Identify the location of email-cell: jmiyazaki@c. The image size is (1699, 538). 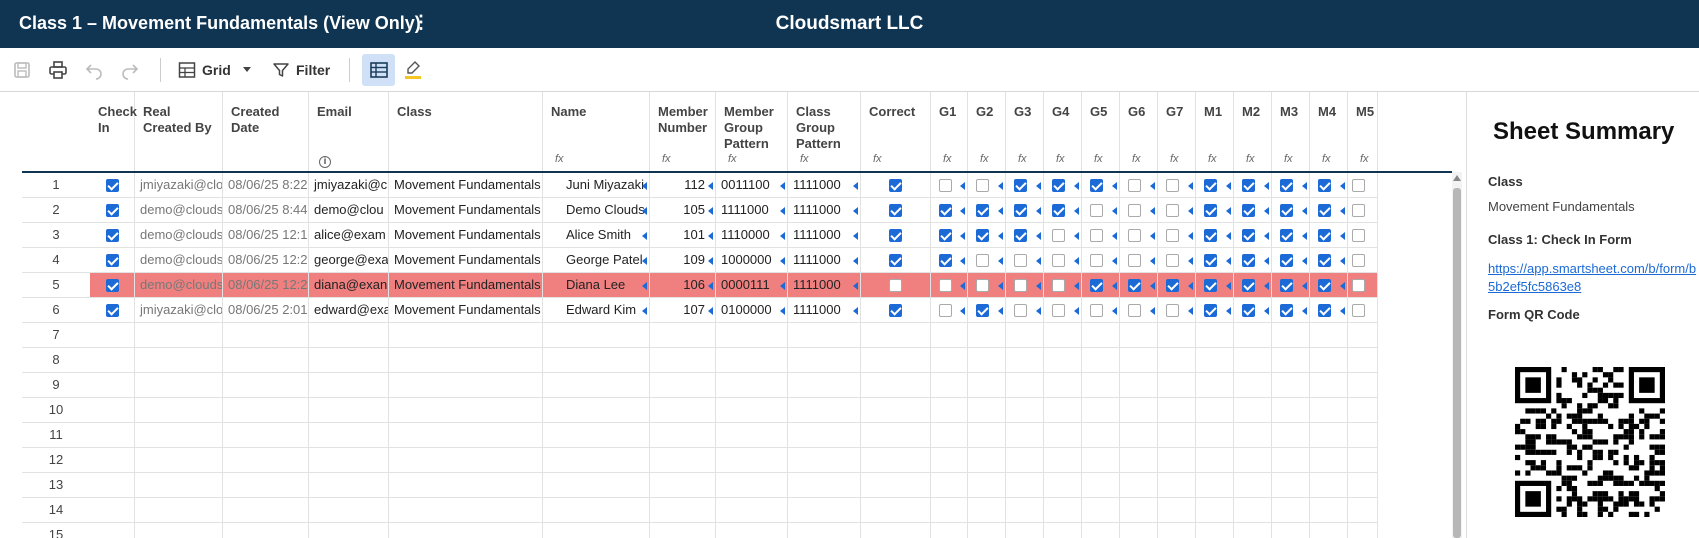
(349, 185).